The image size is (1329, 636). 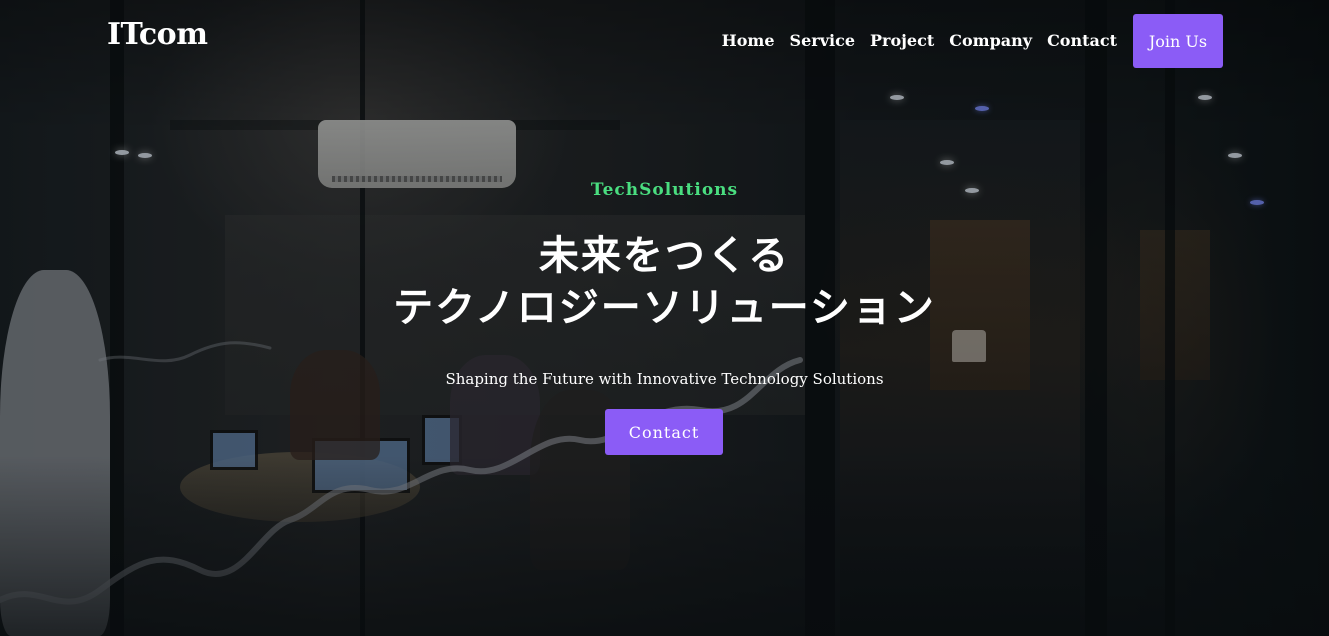 I want to click on hero-headline-line-1: 未来をつくる, so click(x=664, y=255).